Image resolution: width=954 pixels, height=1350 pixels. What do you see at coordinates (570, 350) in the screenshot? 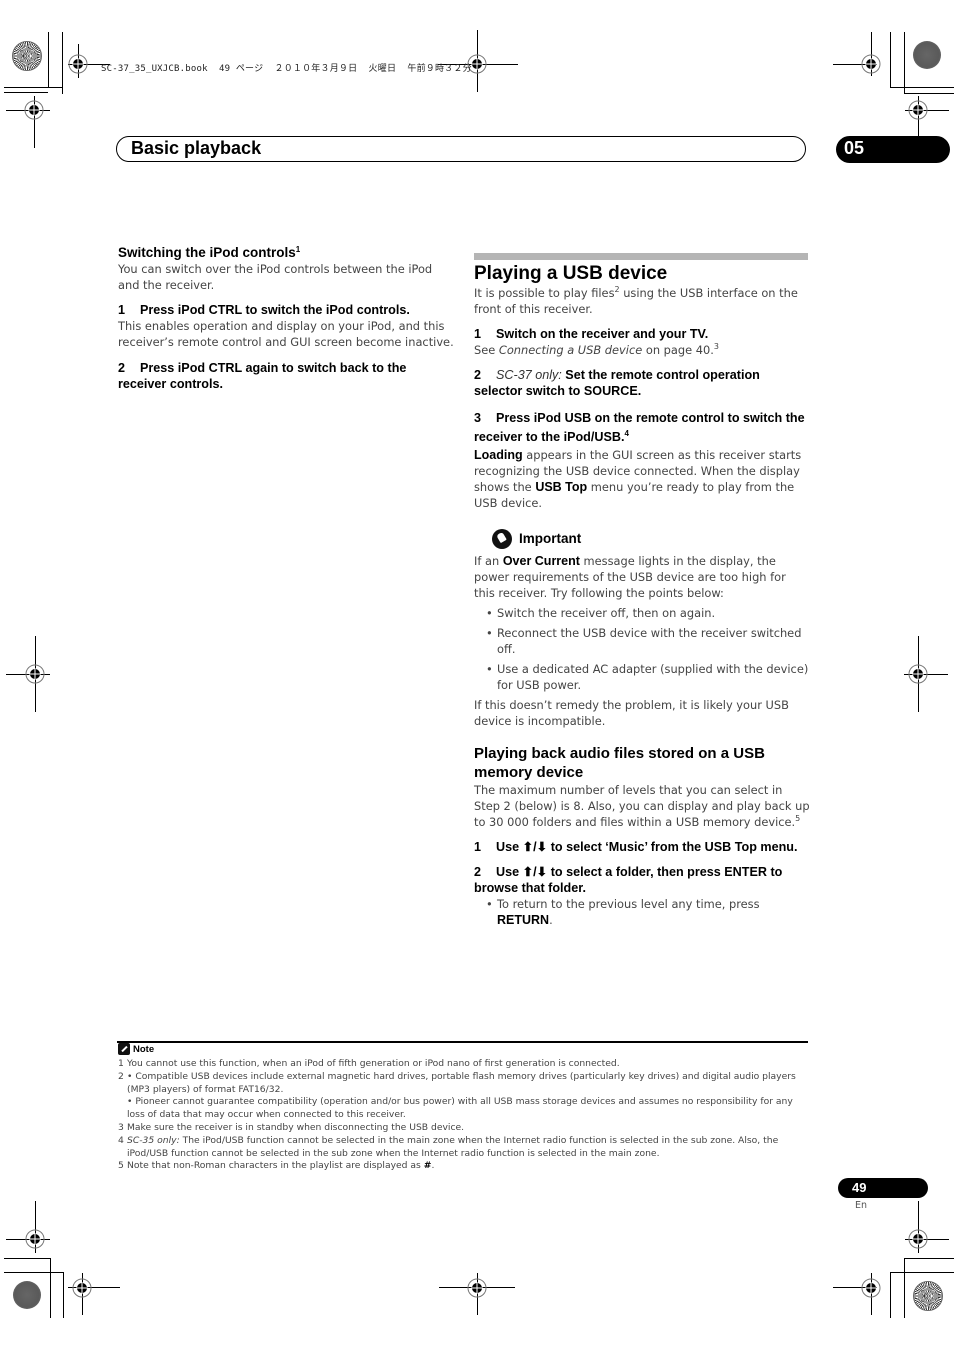
I see `cross-reference-link: Connecting a USB device` at bounding box center [570, 350].